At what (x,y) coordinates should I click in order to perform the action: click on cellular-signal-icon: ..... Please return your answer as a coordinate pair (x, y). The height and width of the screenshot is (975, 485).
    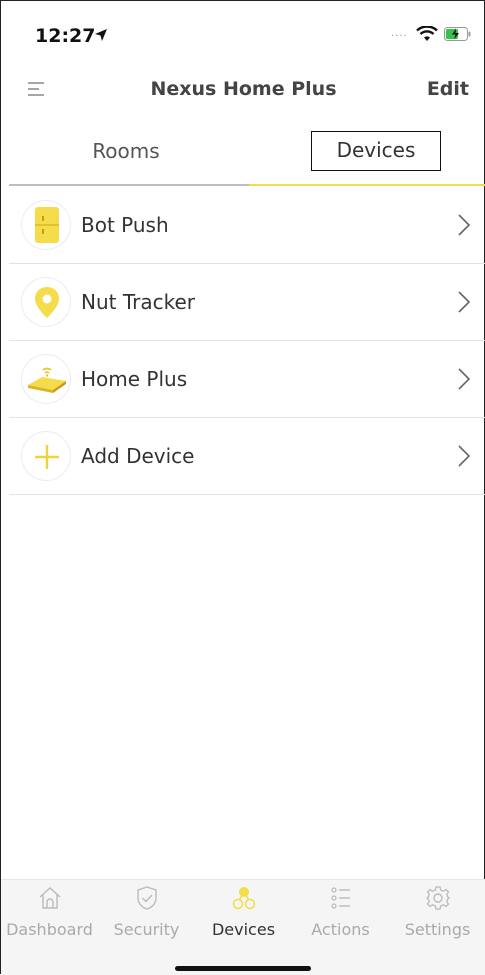
    Looking at the image, I should click on (399, 33).